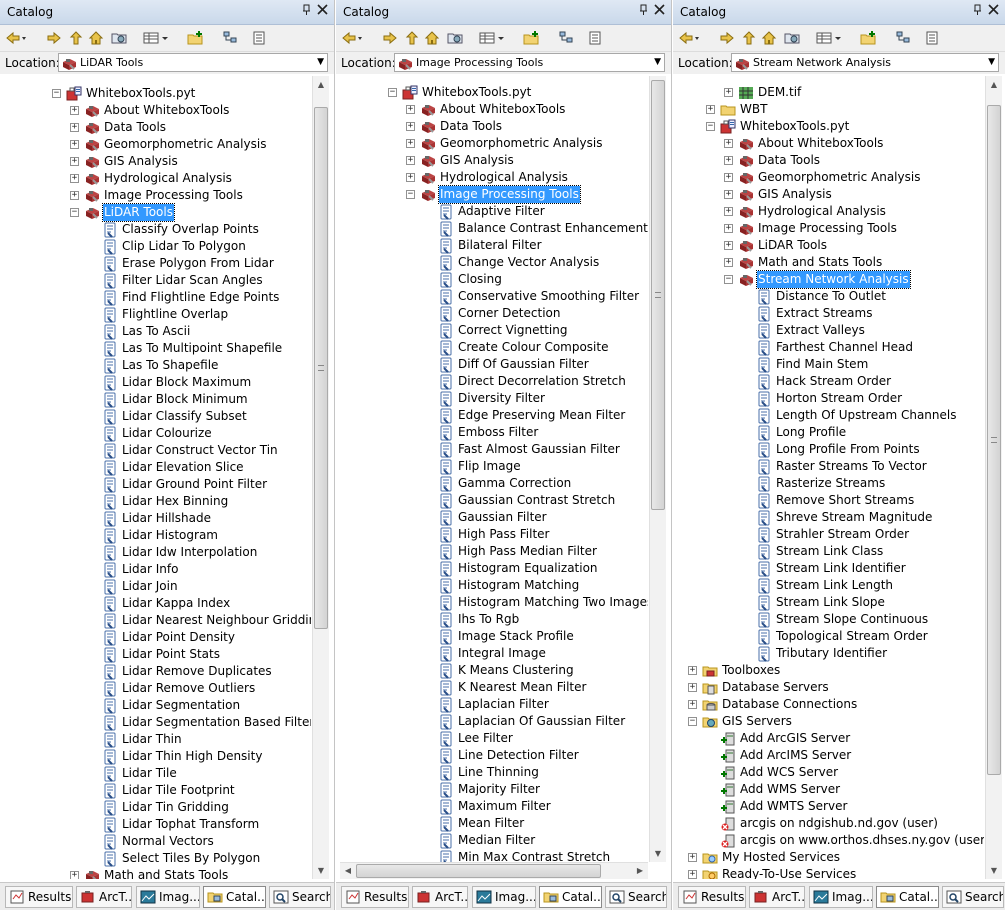 This screenshot has height=910, width=1005. Describe the element at coordinates (156, 484) in the screenshot. I see `tree-item-lidar-ground-point-filter: Lidar Ground Point Filter` at that location.